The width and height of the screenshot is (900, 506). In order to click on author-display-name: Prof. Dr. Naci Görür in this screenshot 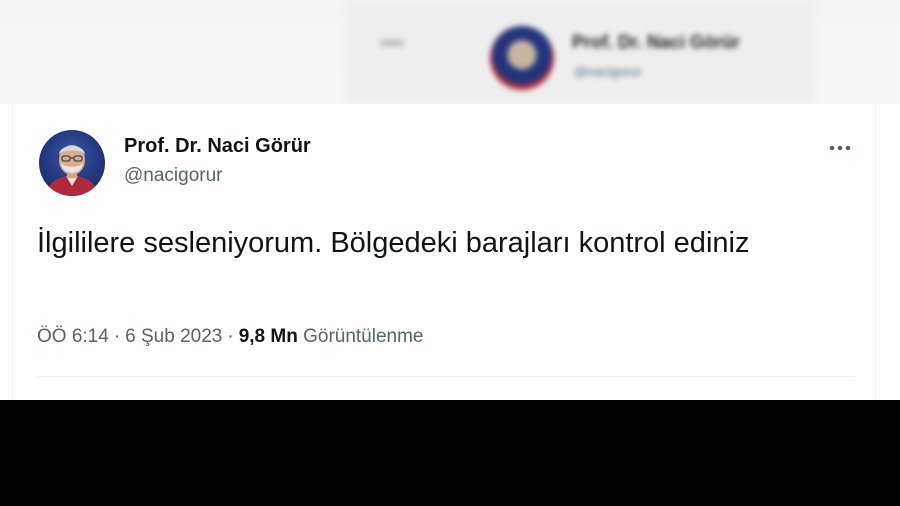, I will do `click(217, 146)`.